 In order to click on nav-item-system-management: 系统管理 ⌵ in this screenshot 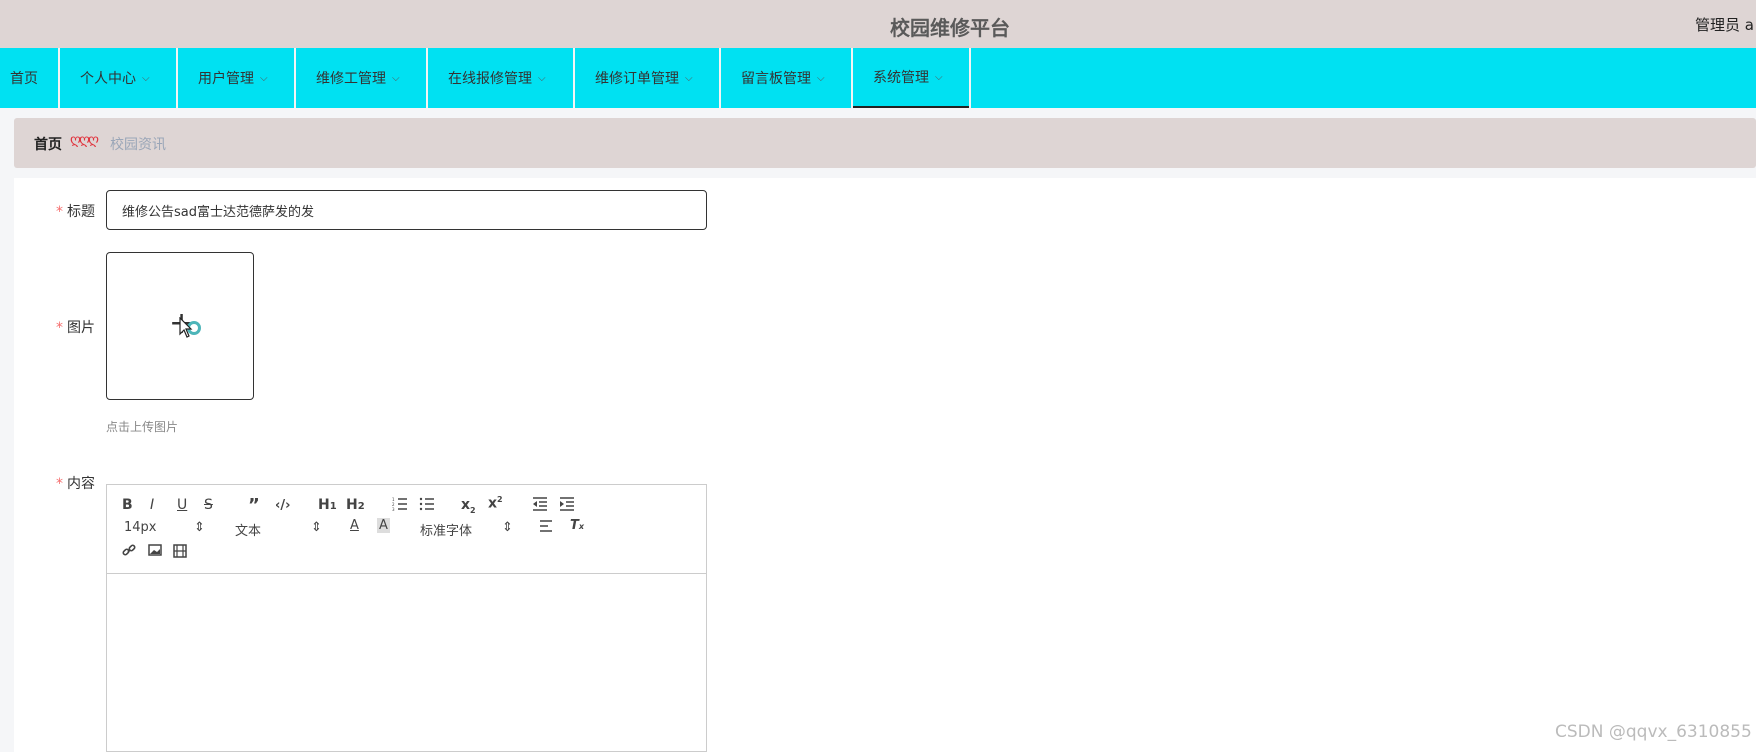, I will do `click(911, 78)`.